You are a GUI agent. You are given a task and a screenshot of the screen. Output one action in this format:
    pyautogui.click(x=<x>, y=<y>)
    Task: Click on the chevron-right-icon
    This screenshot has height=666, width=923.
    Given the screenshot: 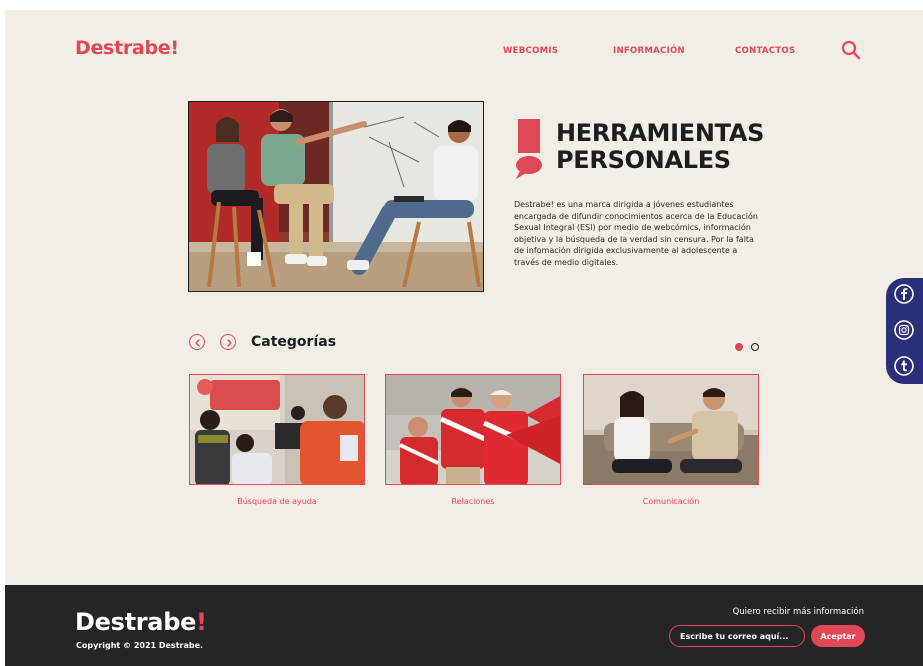 What is the action you would take?
    pyautogui.click(x=229, y=343)
    